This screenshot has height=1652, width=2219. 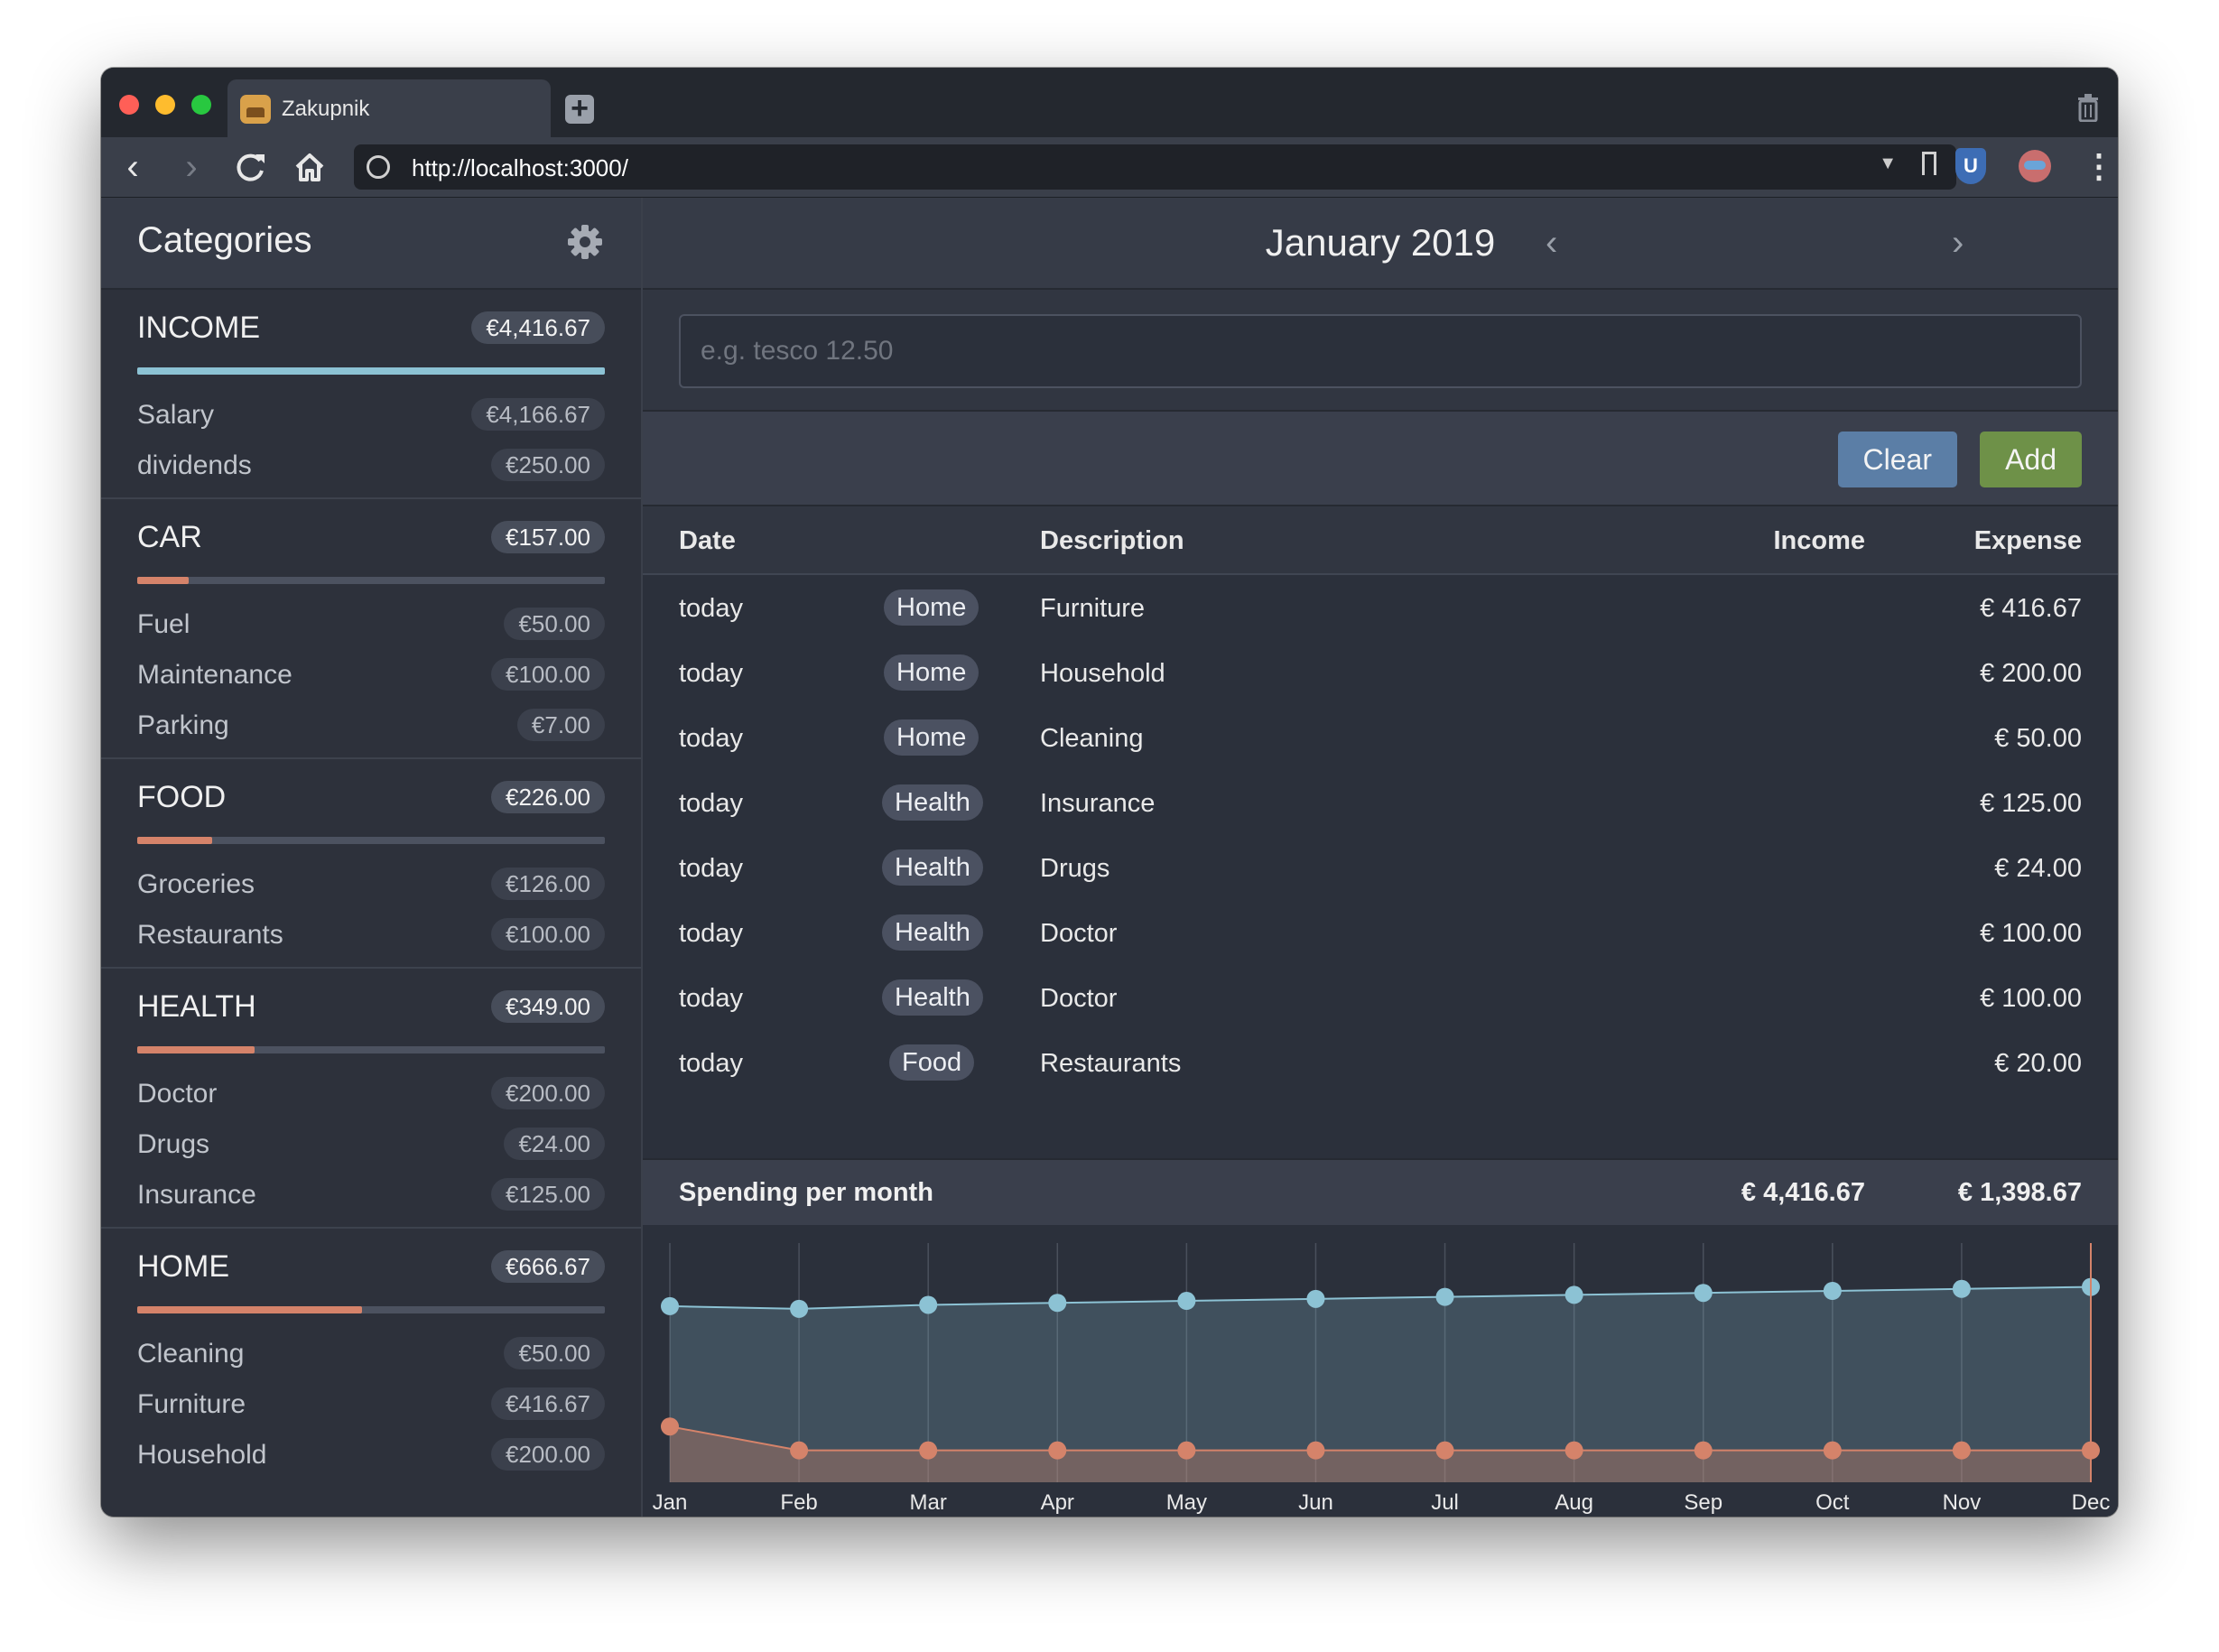 What do you see at coordinates (707, 541) in the screenshot?
I see `column-date: Date` at bounding box center [707, 541].